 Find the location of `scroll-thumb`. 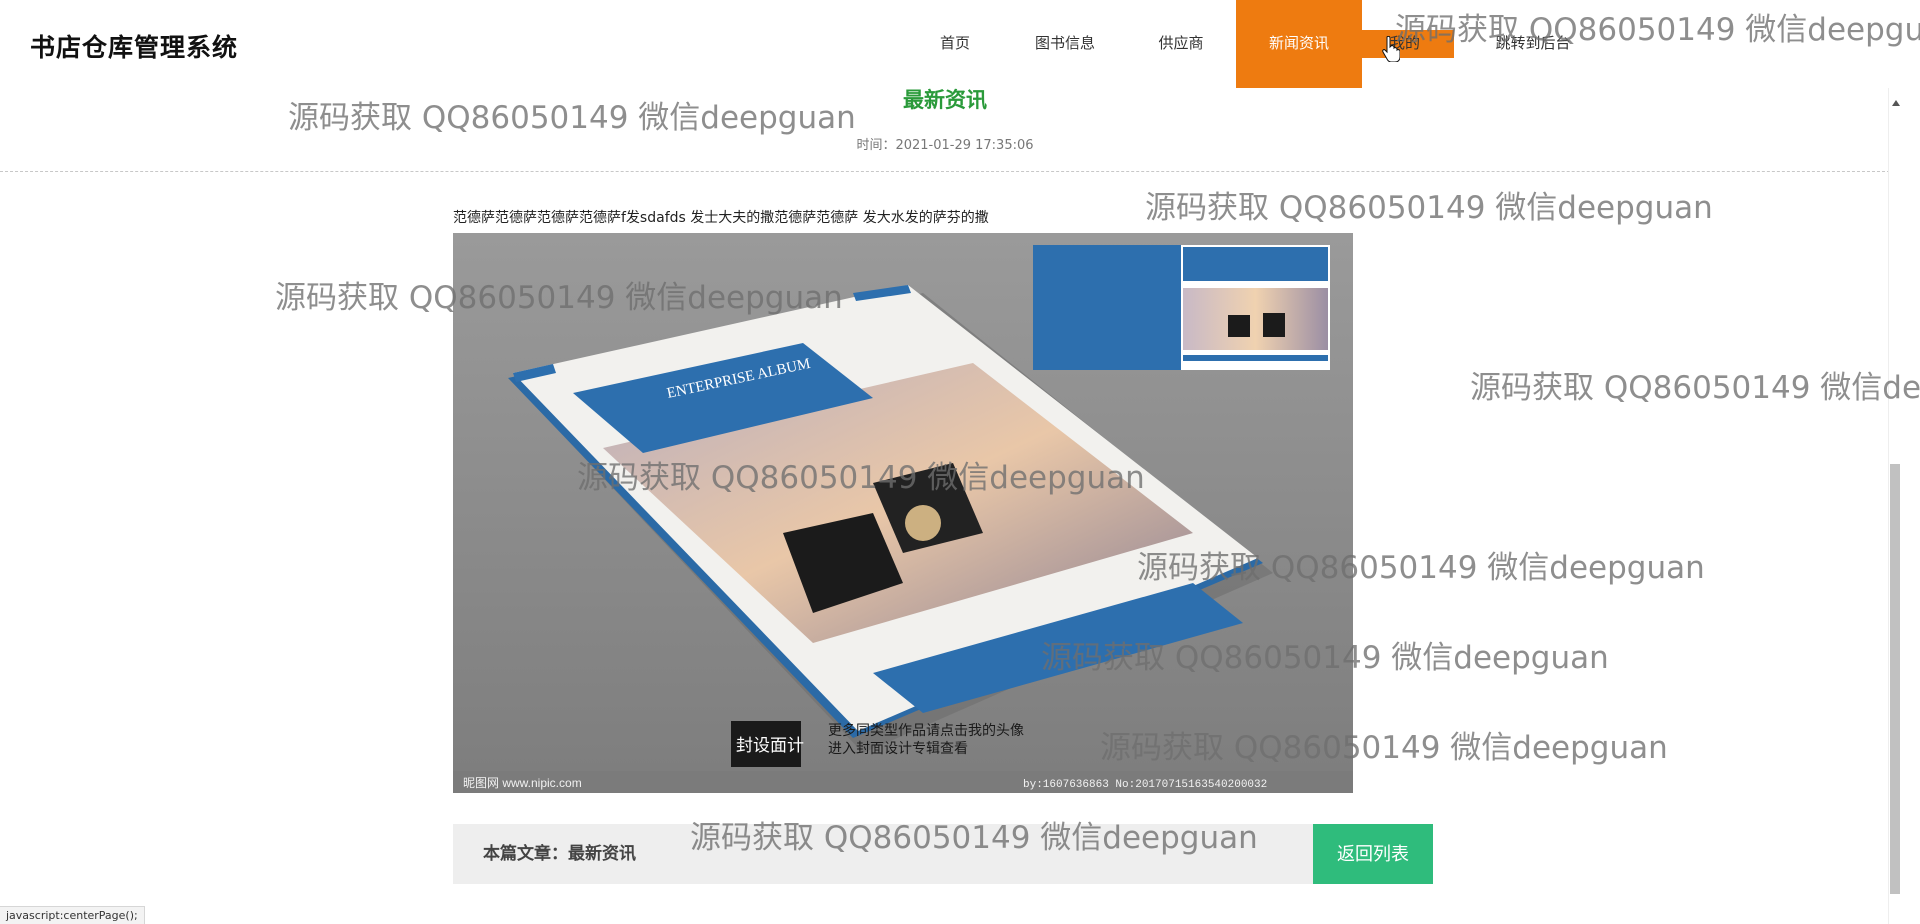

scroll-thumb is located at coordinates (1895, 679).